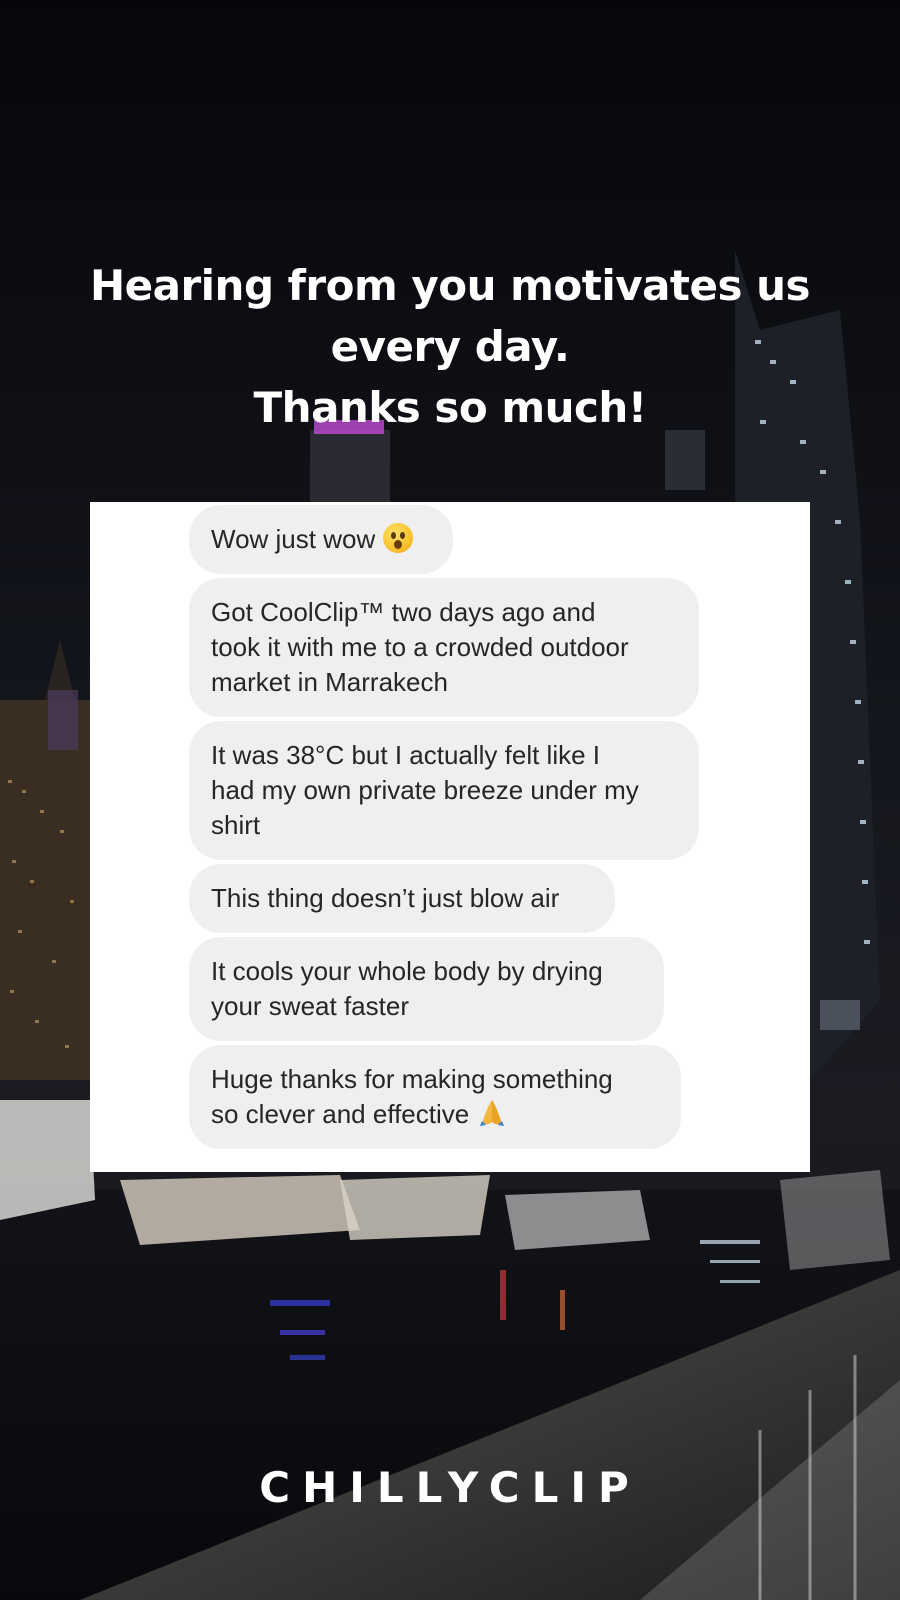  I want to click on message-bubble: This thing doesn’t just blow air, so click(402, 898).